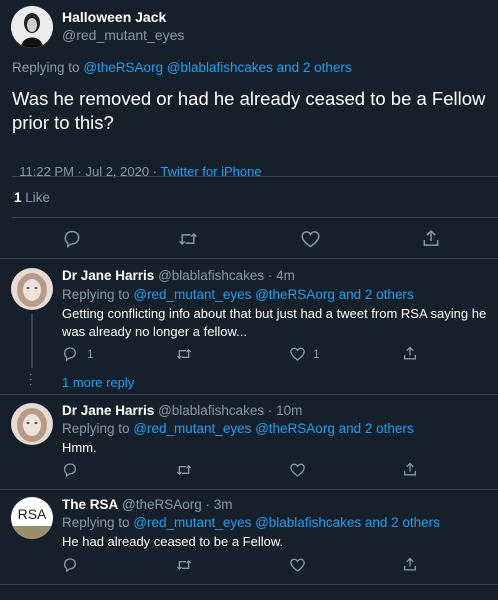 The width and height of the screenshot is (498, 600). Describe the element at coordinates (230, 410) in the screenshot. I see `handle-time: @blablafishcakes · 10m` at that location.